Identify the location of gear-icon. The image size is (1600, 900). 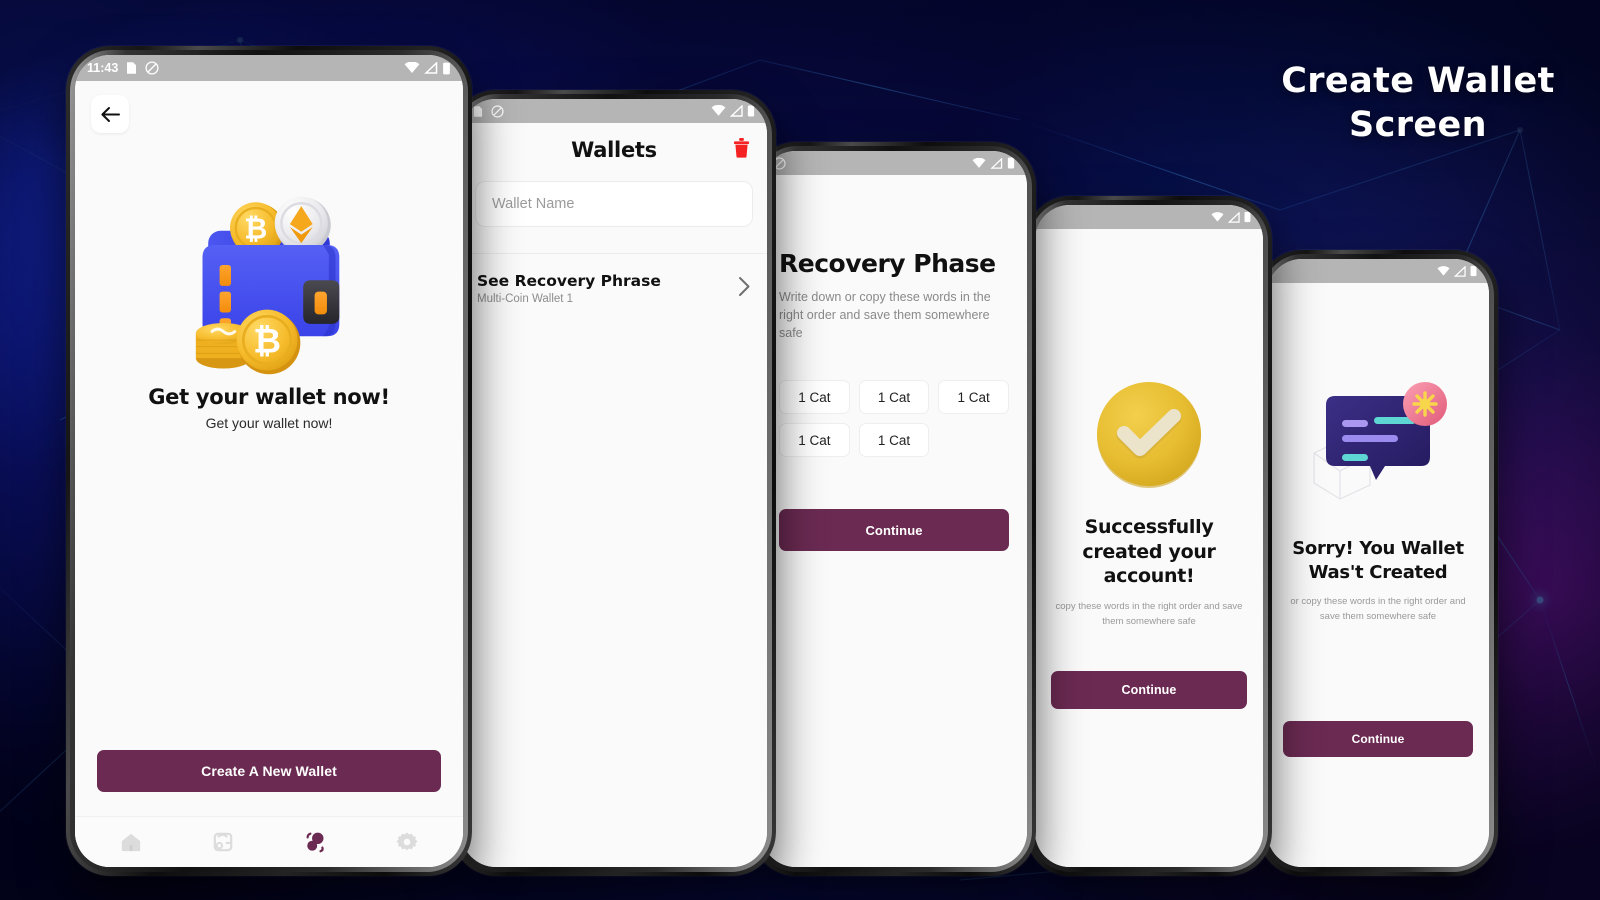
(407, 841).